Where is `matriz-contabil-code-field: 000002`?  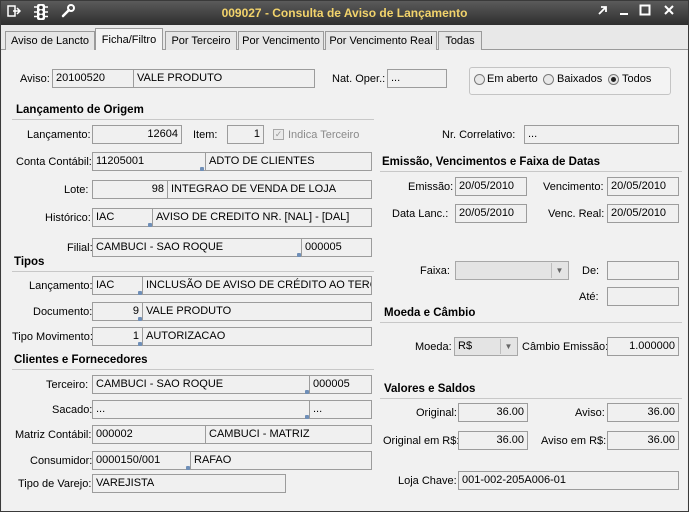 matriz-contabil-code-field: 000002 is located at coordinates (149, 434).